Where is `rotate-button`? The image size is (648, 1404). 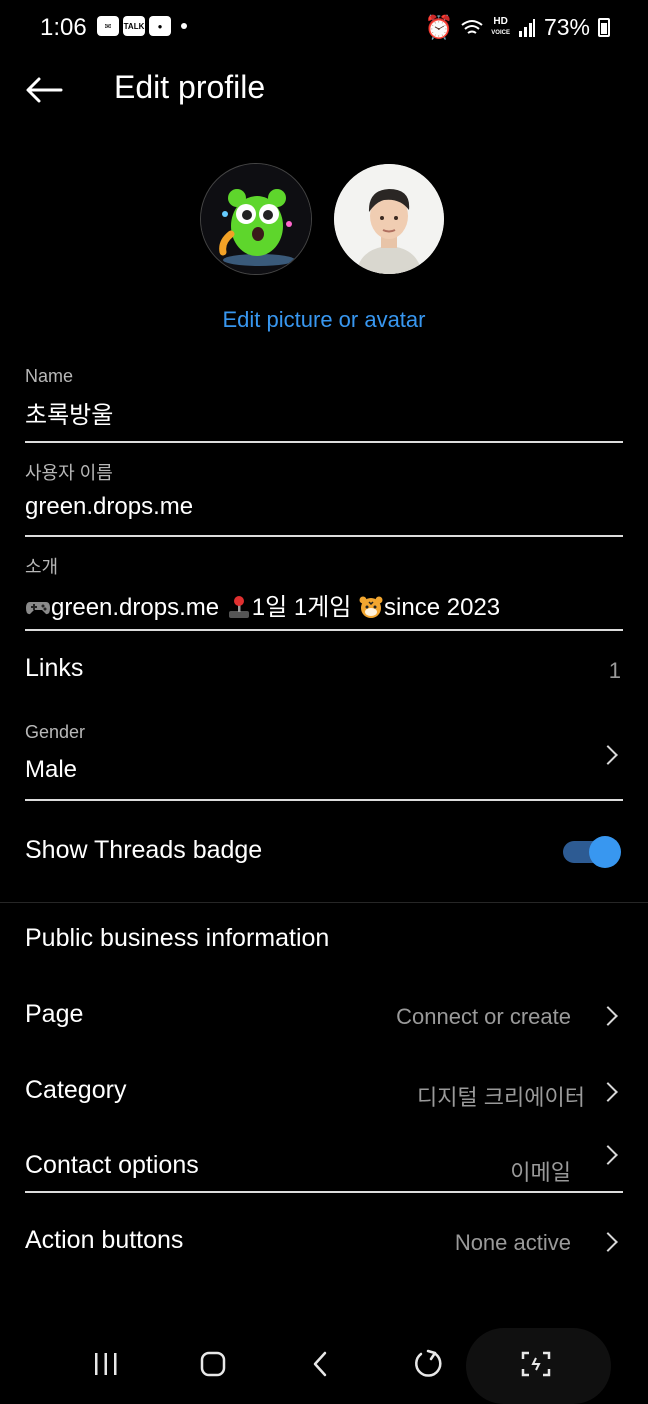 rotate-button is located at coordinates (428, 1364).